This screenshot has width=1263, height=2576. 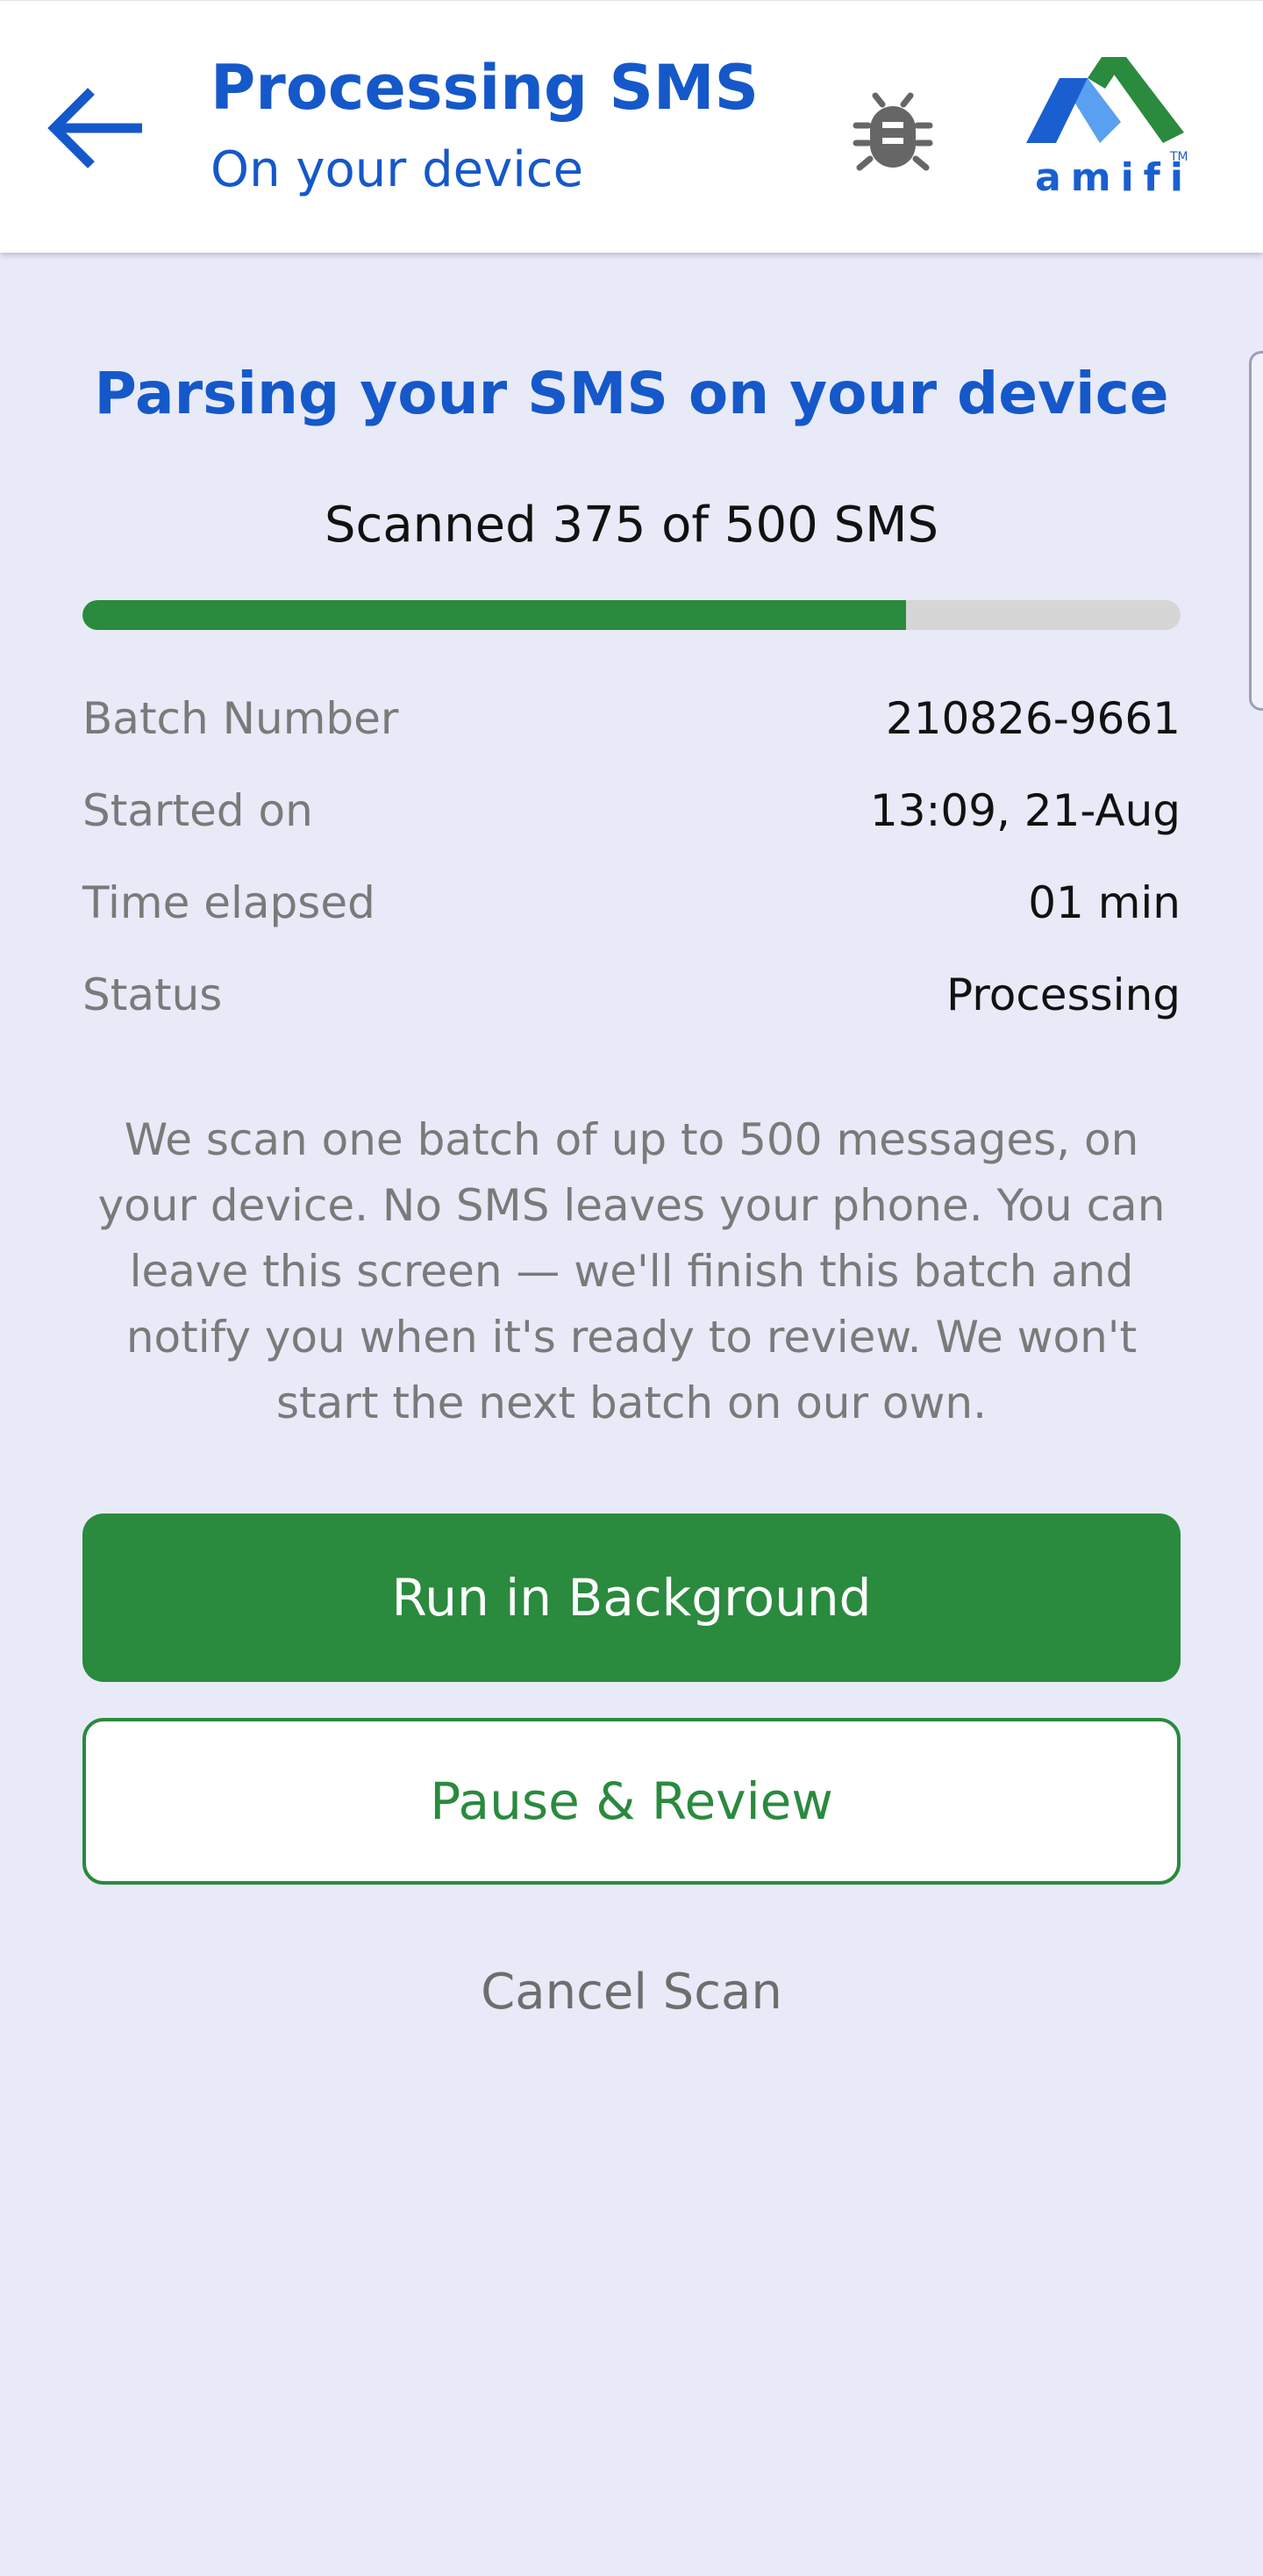 I want to click on page-title: Processing SMS, so click(x=485, y=88).